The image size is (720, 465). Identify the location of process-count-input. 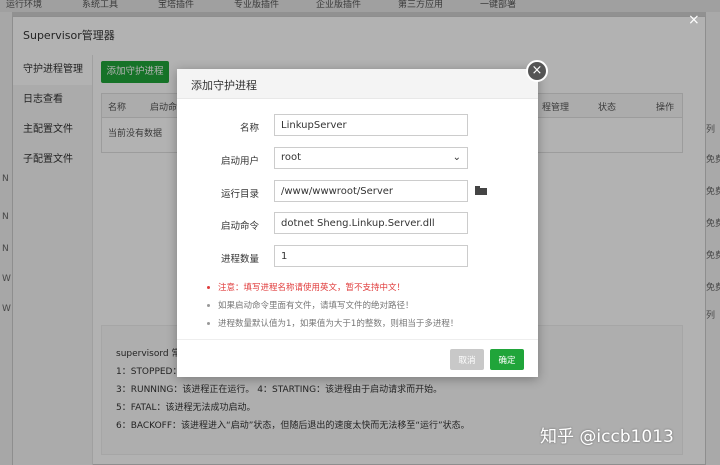
(371, 256).